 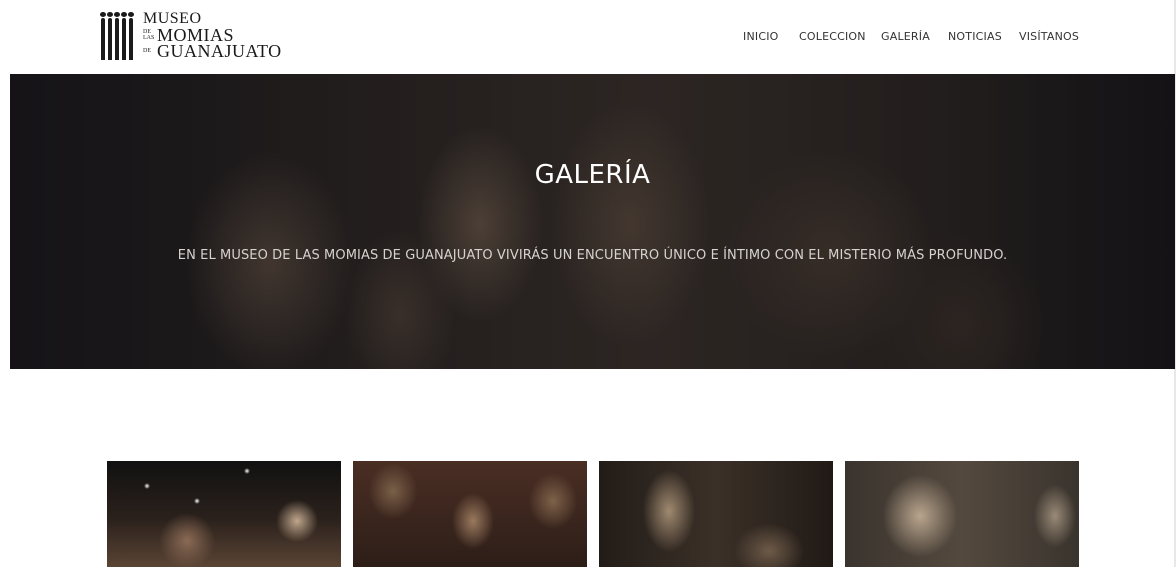 I want to click on nav-inicio: INICIO, so click(x=761, y=36).